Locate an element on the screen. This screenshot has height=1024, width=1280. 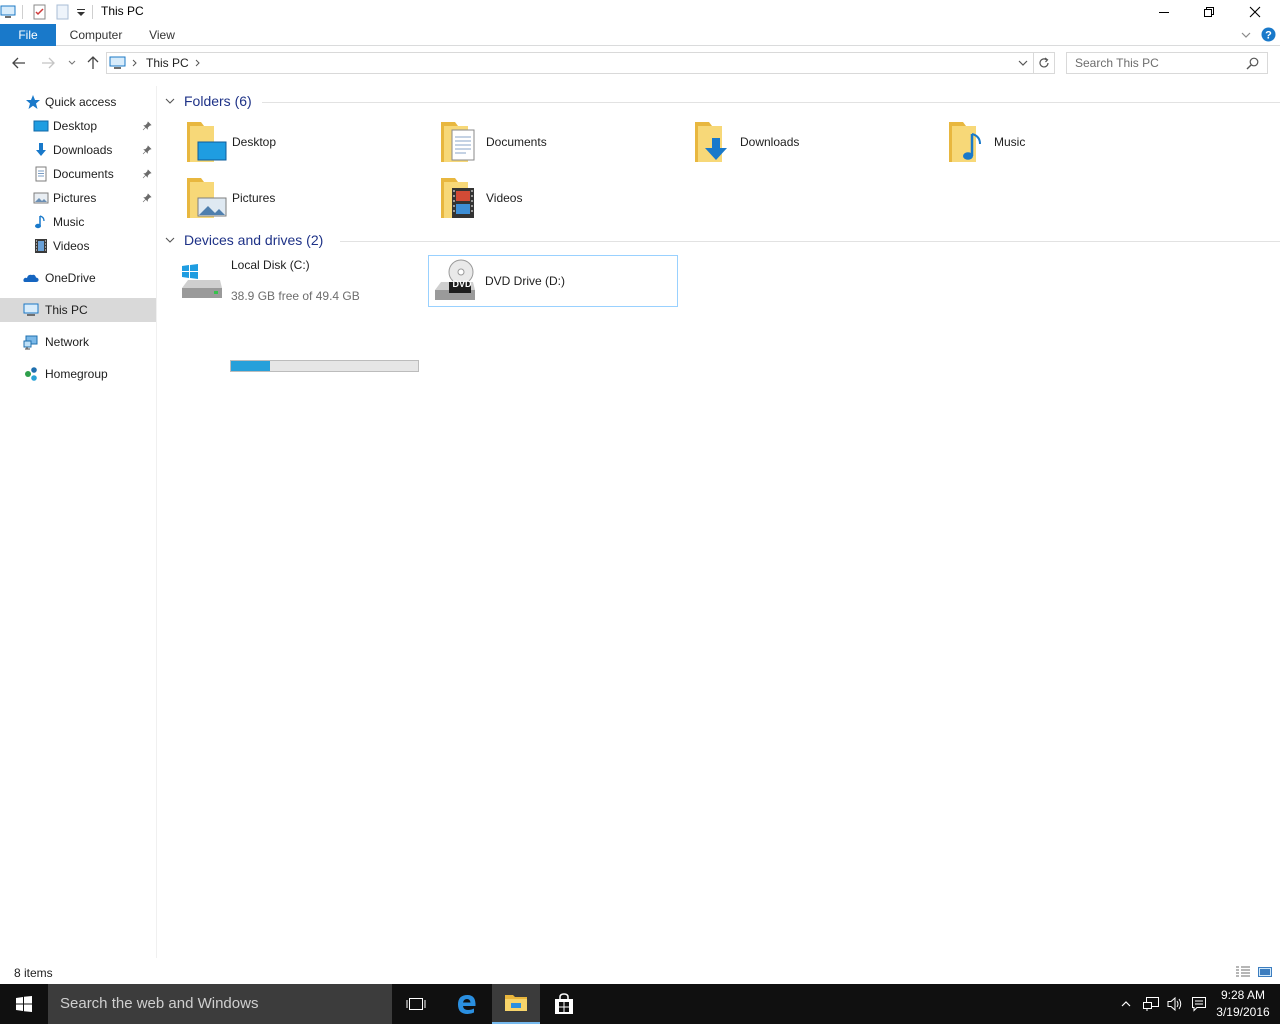
details-view-icon is located at coordinates (1243, 973).